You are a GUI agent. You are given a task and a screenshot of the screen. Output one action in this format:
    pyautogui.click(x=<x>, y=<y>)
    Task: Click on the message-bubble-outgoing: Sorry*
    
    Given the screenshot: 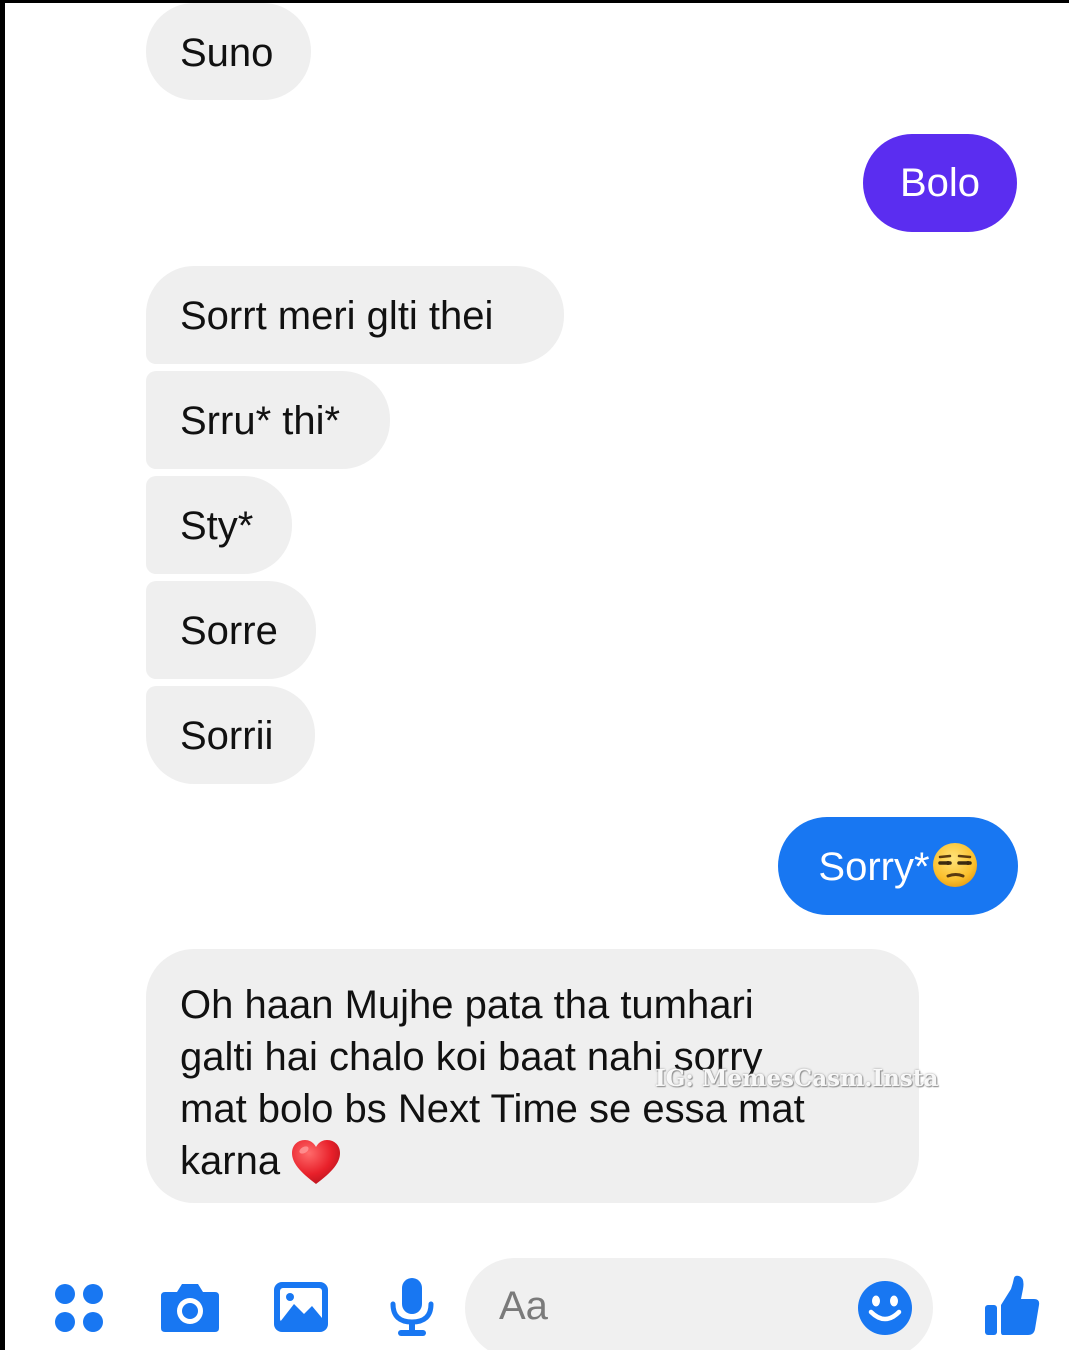 What is the action you would take?
    pyautogui.click(x=898, y=866)
    